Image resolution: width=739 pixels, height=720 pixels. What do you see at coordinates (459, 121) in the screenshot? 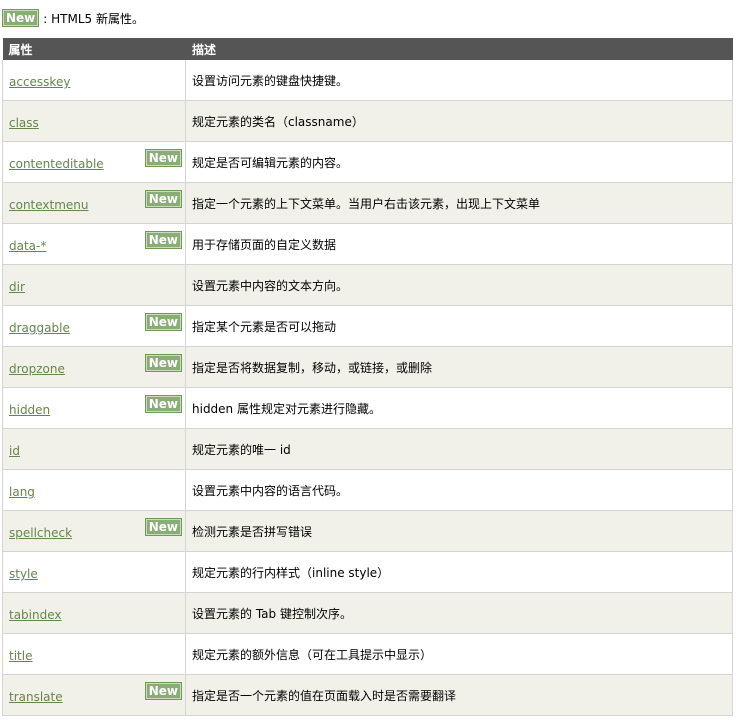
I see `description-cell: 规定元素的类名（classname）` at bounding box center [459, 121].